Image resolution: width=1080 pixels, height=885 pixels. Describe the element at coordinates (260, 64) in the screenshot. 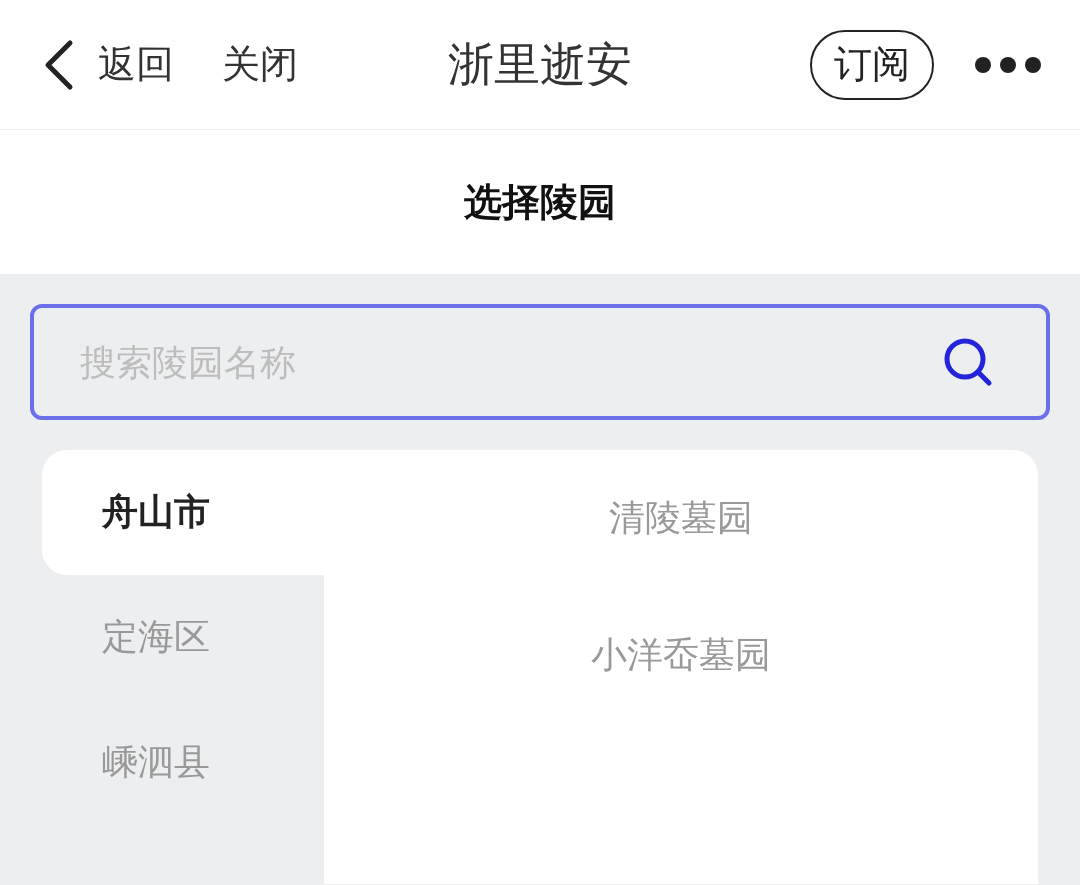

I see `close-button: 关闭` at that location.